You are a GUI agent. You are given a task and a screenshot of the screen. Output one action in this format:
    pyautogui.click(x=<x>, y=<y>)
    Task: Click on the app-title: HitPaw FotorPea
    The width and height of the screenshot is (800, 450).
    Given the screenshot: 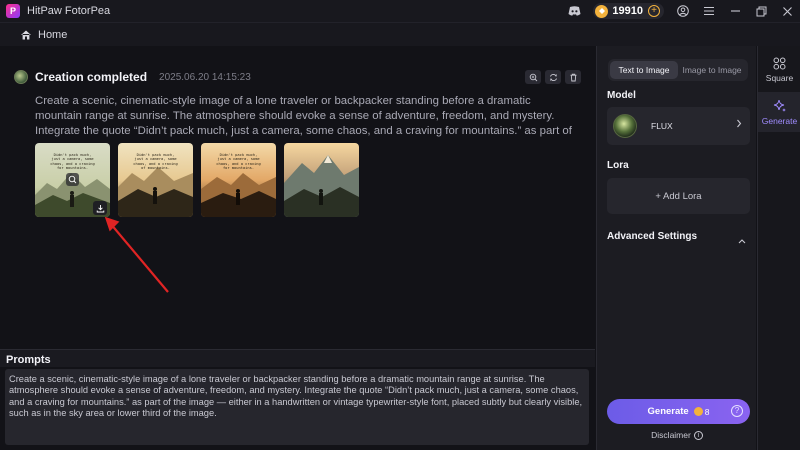 What is the action you would take?
    pyautogui.click(x=69, y=11)
    